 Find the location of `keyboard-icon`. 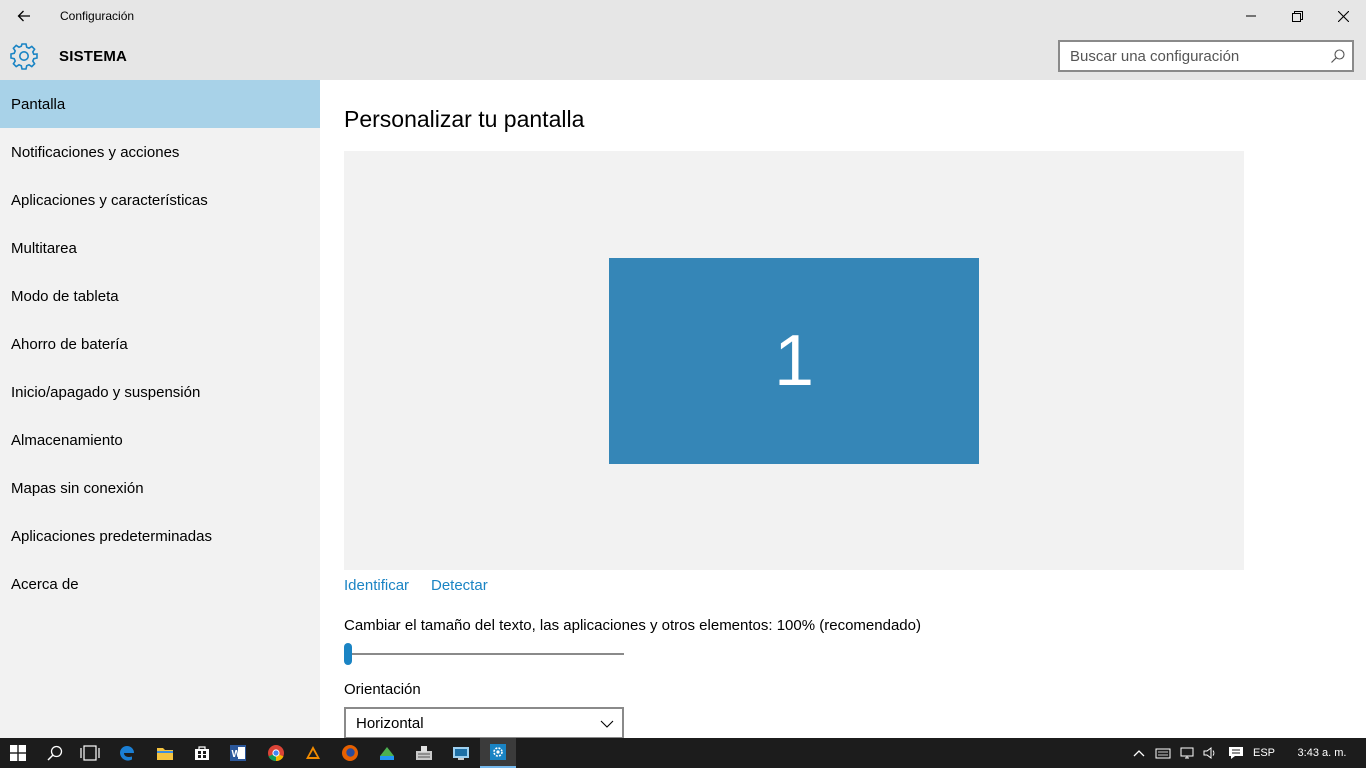

keyboard-icon is located at coordinates (1163, 753).